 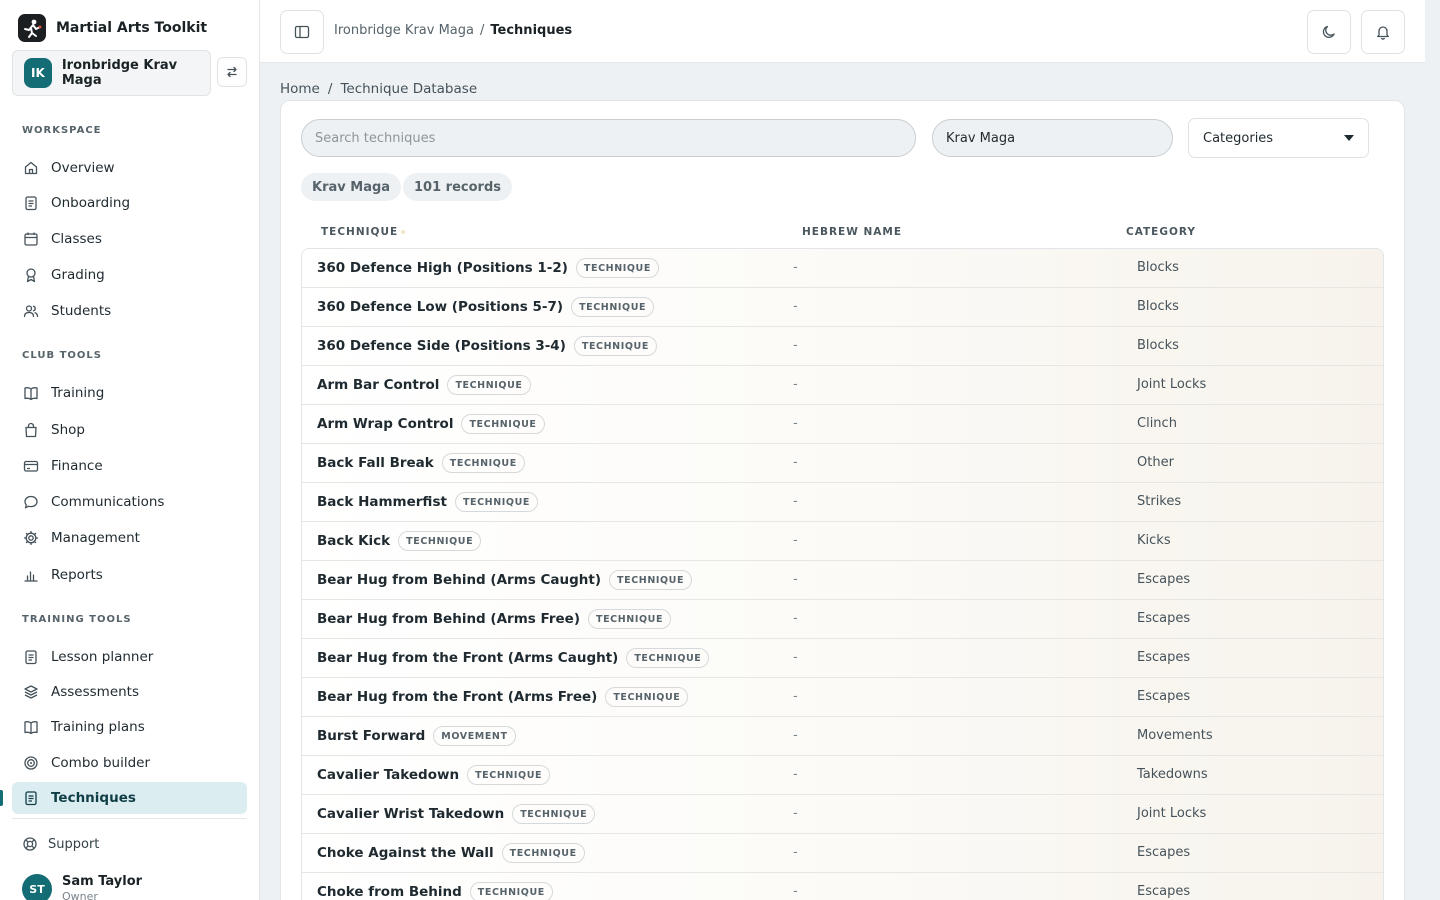 I want to click on sidebar-item-finance: Finance, so click(x=129, y=466).